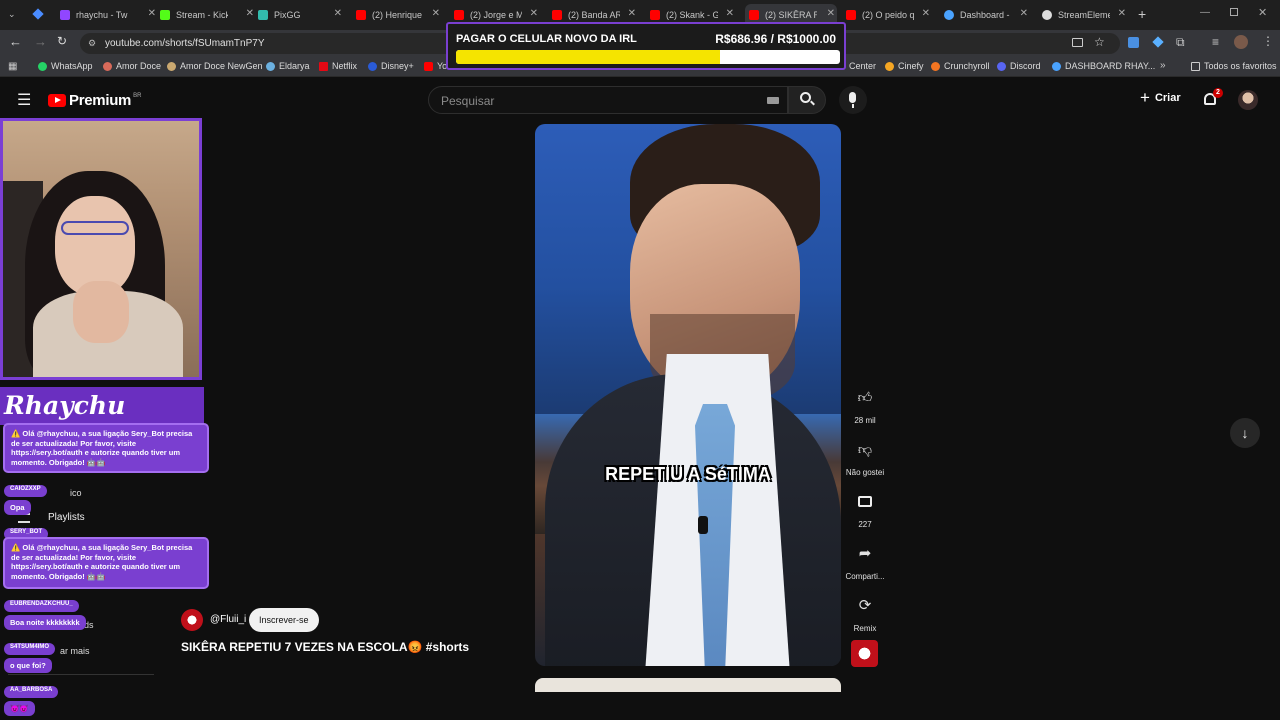 The image size is (1280, 720). I want to click on notifications-button: 2, so click(1212, 99).